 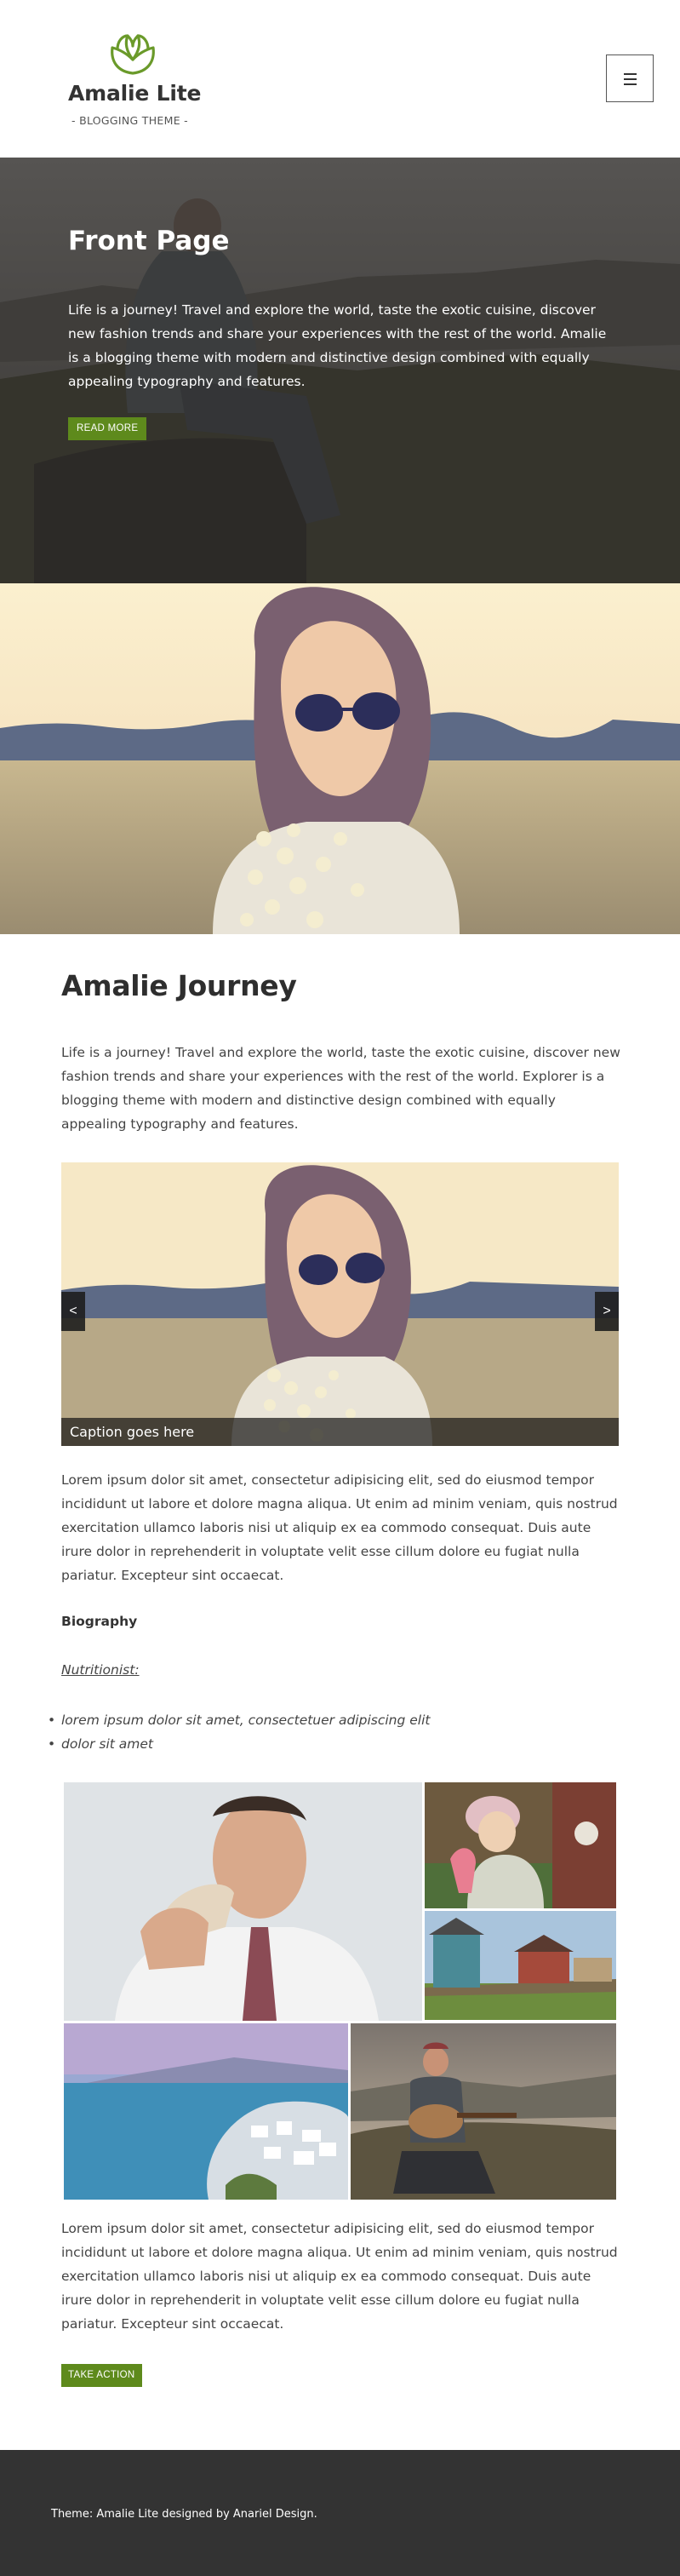 I want to click on slider-prev-button: <, so click(x=73, y=1311).